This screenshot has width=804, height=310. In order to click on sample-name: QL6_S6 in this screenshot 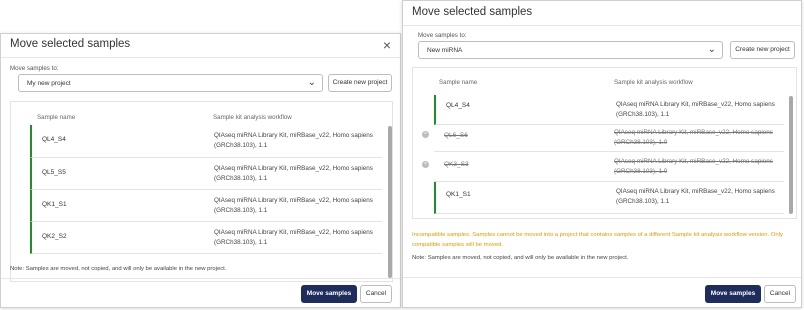, I will do `click(456, 135)`.